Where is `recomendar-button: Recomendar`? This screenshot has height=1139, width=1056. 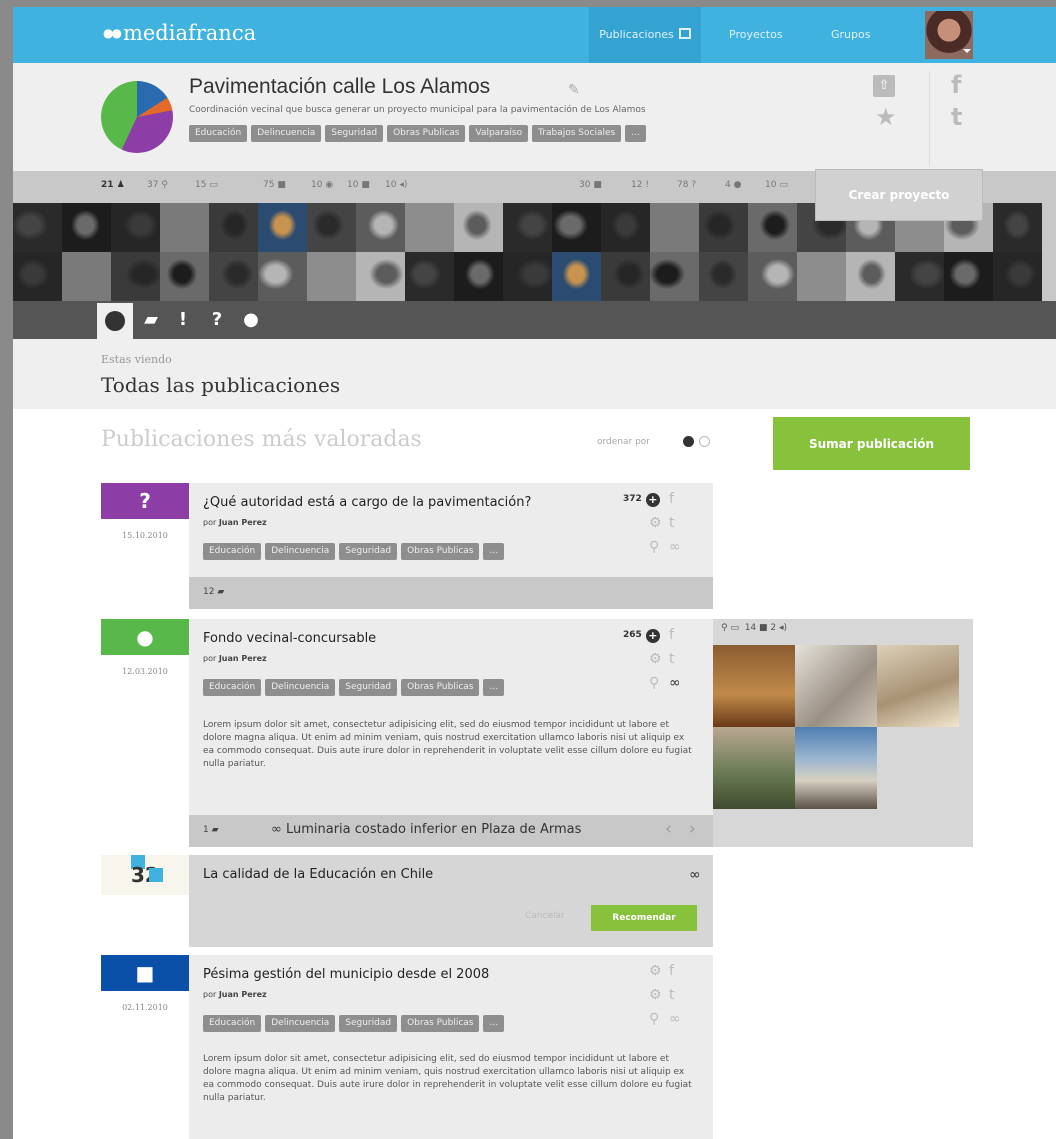
recomendar-button: Recomendar is located at coordinates (644, 918).